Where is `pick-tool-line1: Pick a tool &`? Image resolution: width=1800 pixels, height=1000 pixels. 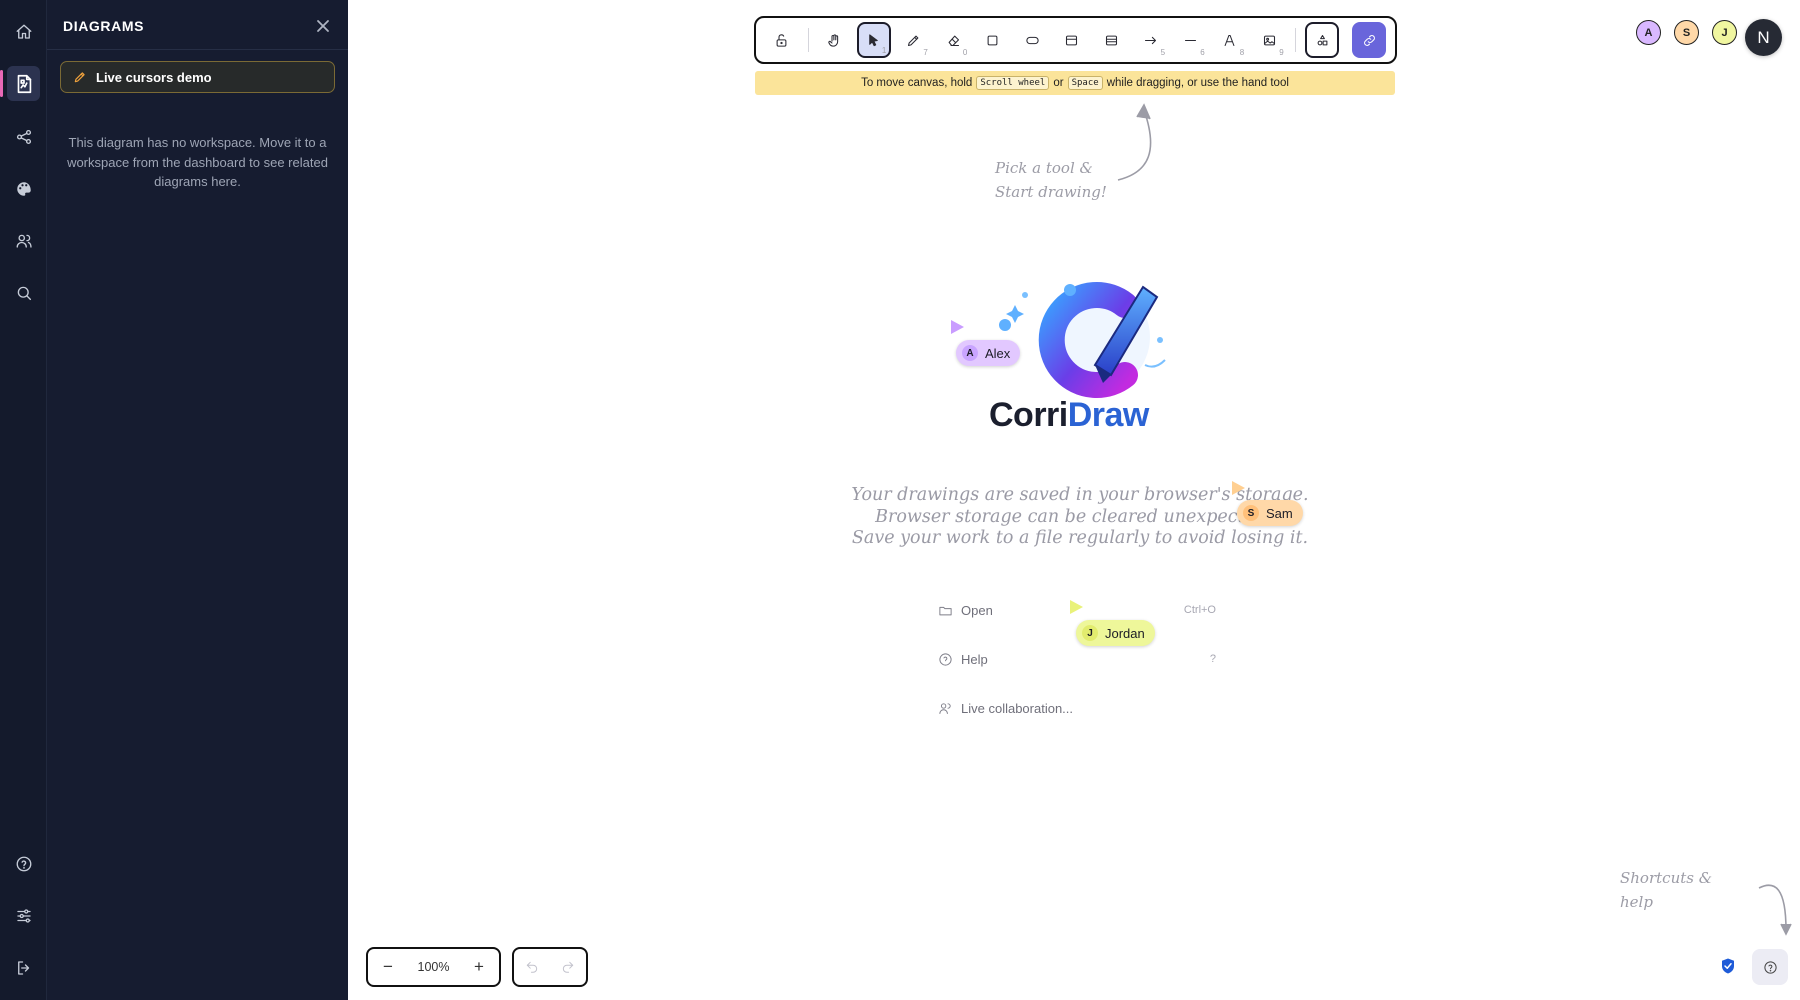
pick-tool-line1: Pick a tool & is located at coordinates (1044, 168).